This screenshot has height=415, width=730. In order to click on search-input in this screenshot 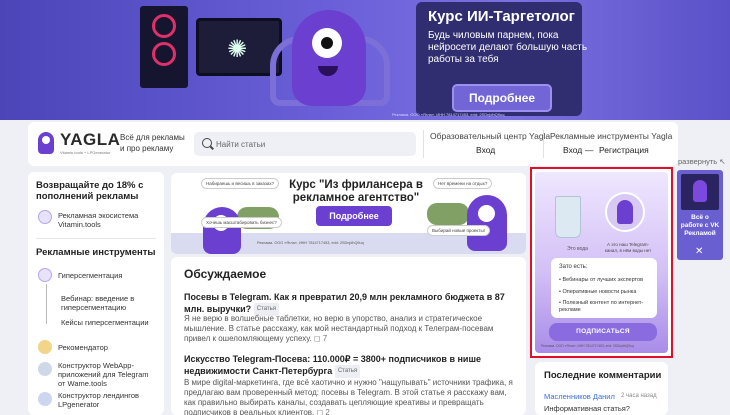, I will do `click(311, 144)`.